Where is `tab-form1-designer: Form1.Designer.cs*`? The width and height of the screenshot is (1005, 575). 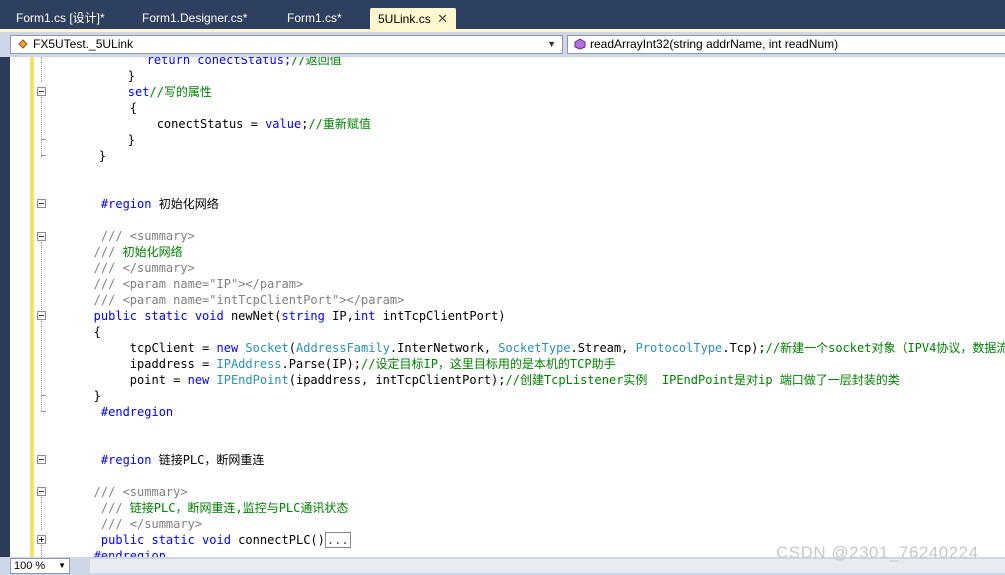
tab-form1-designer: Form1.Designer.cs* is located at coordinates (195, 18).